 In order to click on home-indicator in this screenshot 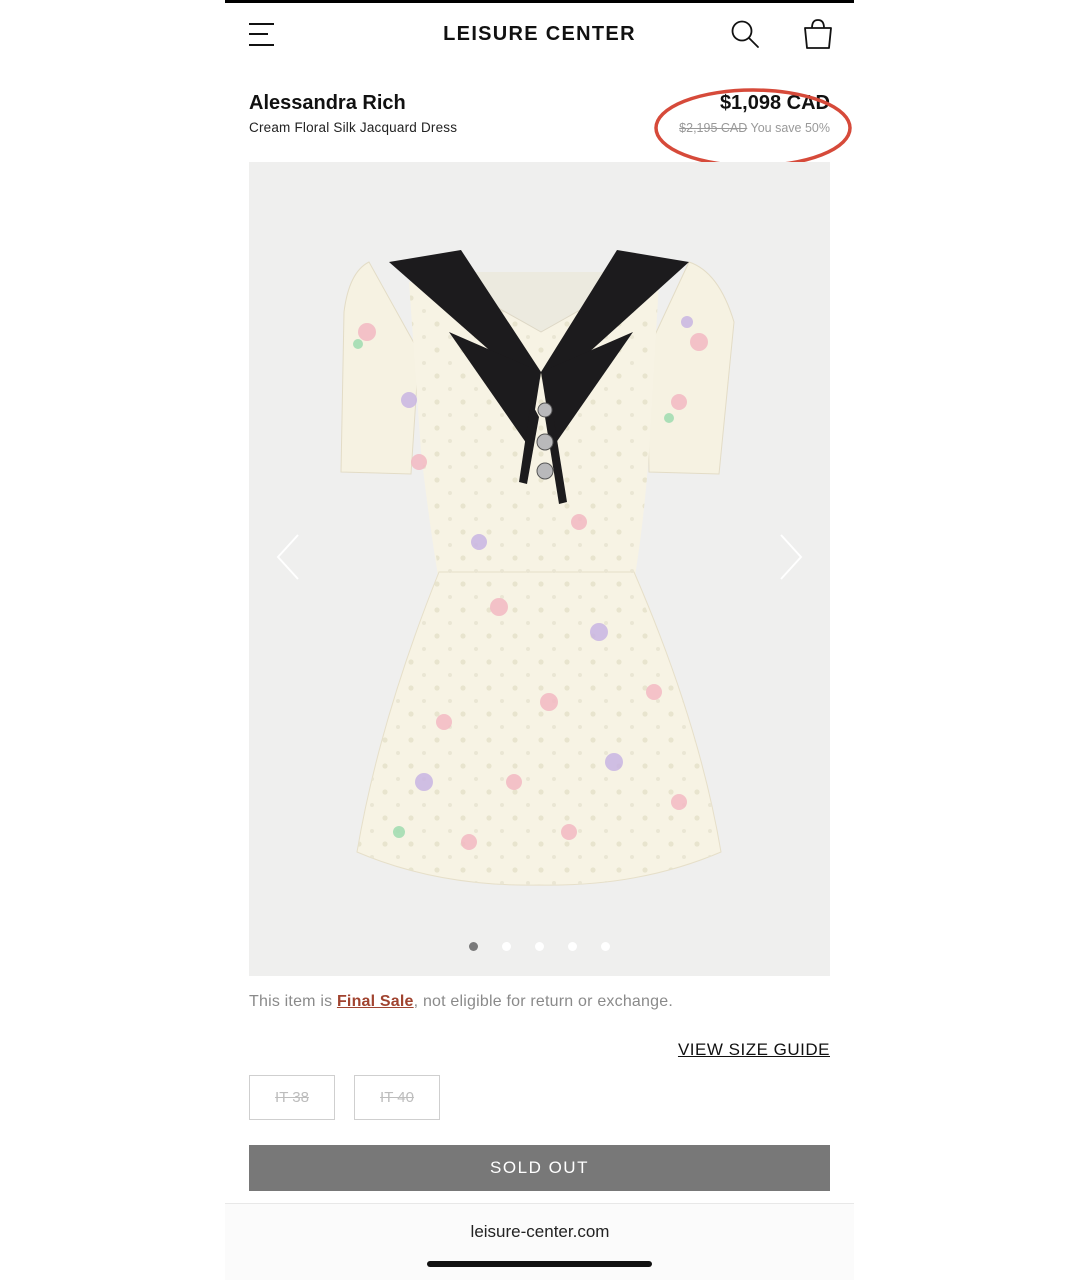, I will do `click(539, 1264)`.